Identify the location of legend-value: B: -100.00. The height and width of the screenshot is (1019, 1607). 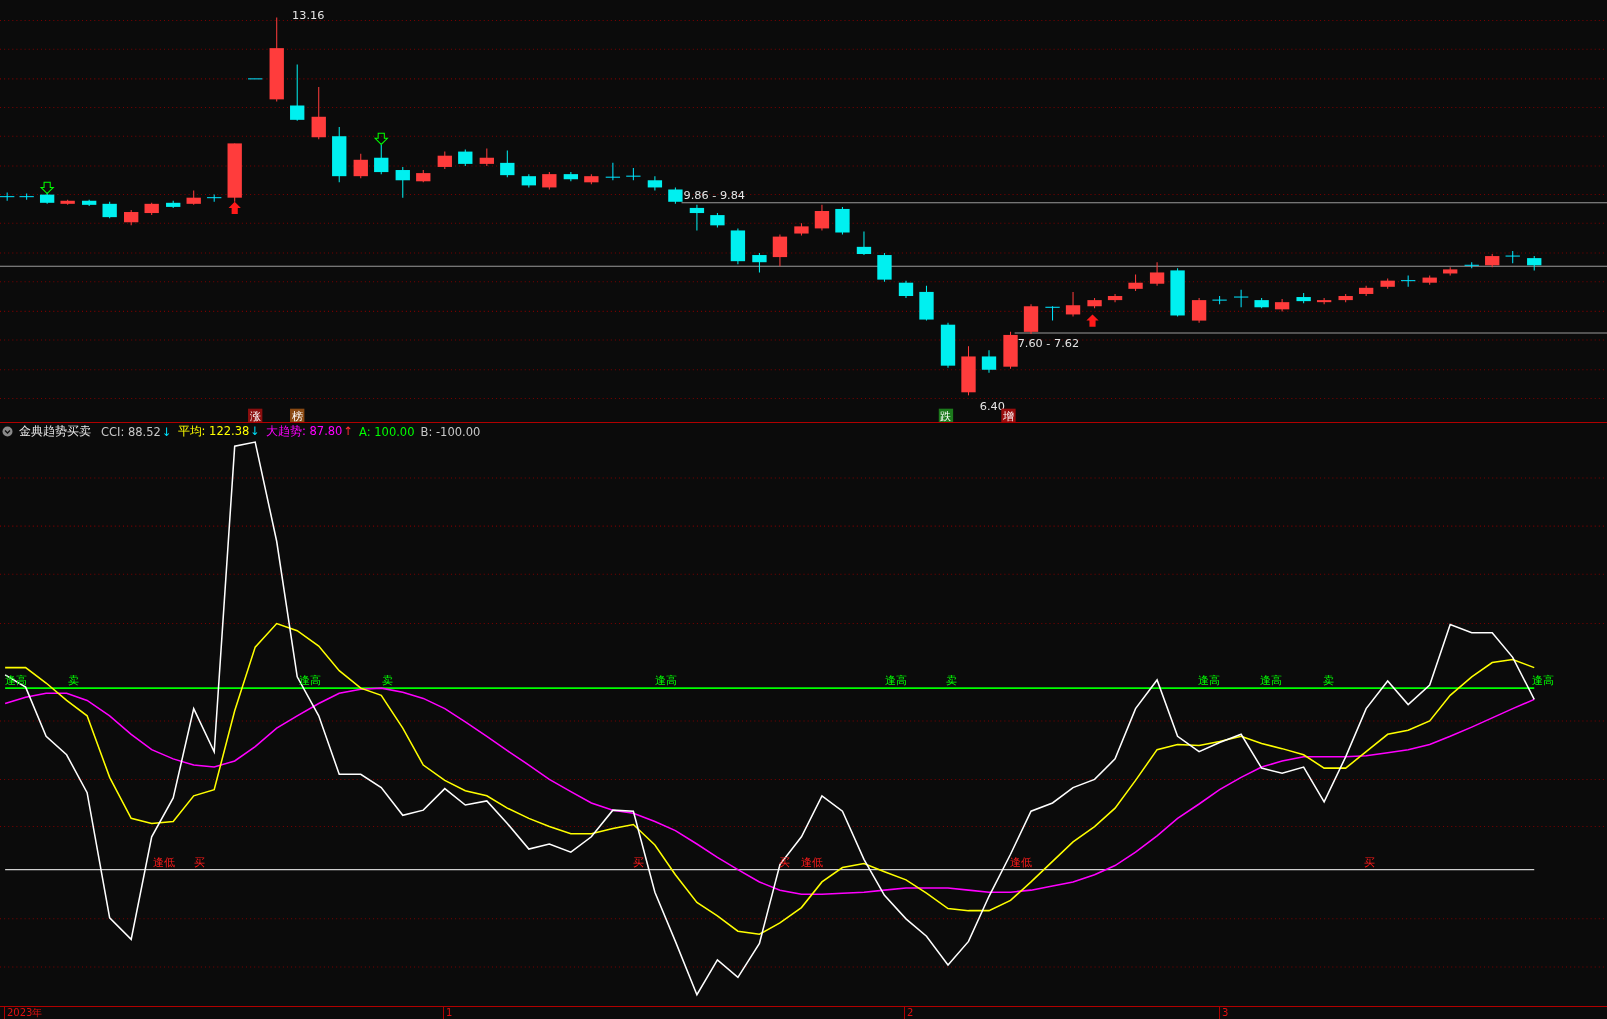
(450, 431).